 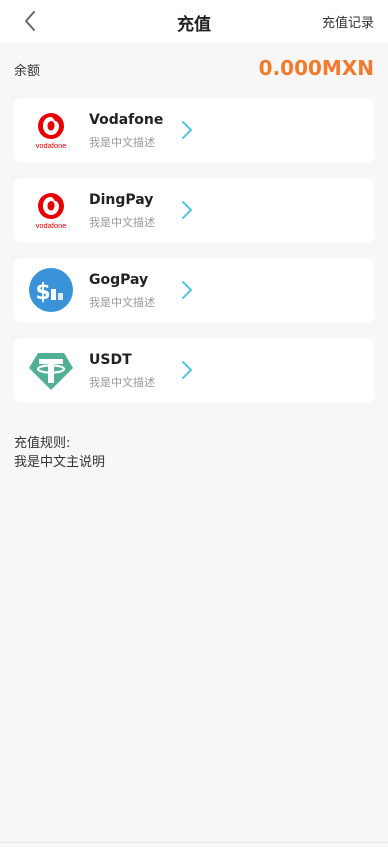 What do you see at coordinates (194, 210) in the screenshot?
I see `payment-method-dingpay: vodafone DingPay 我是中文描述` at bounding box center [194, 210].